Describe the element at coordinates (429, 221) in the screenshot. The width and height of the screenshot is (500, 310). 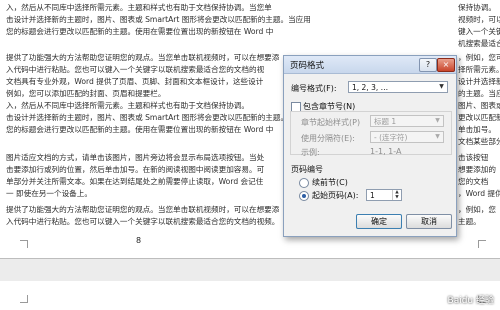
I see `cancel-button: 取消` at that location.